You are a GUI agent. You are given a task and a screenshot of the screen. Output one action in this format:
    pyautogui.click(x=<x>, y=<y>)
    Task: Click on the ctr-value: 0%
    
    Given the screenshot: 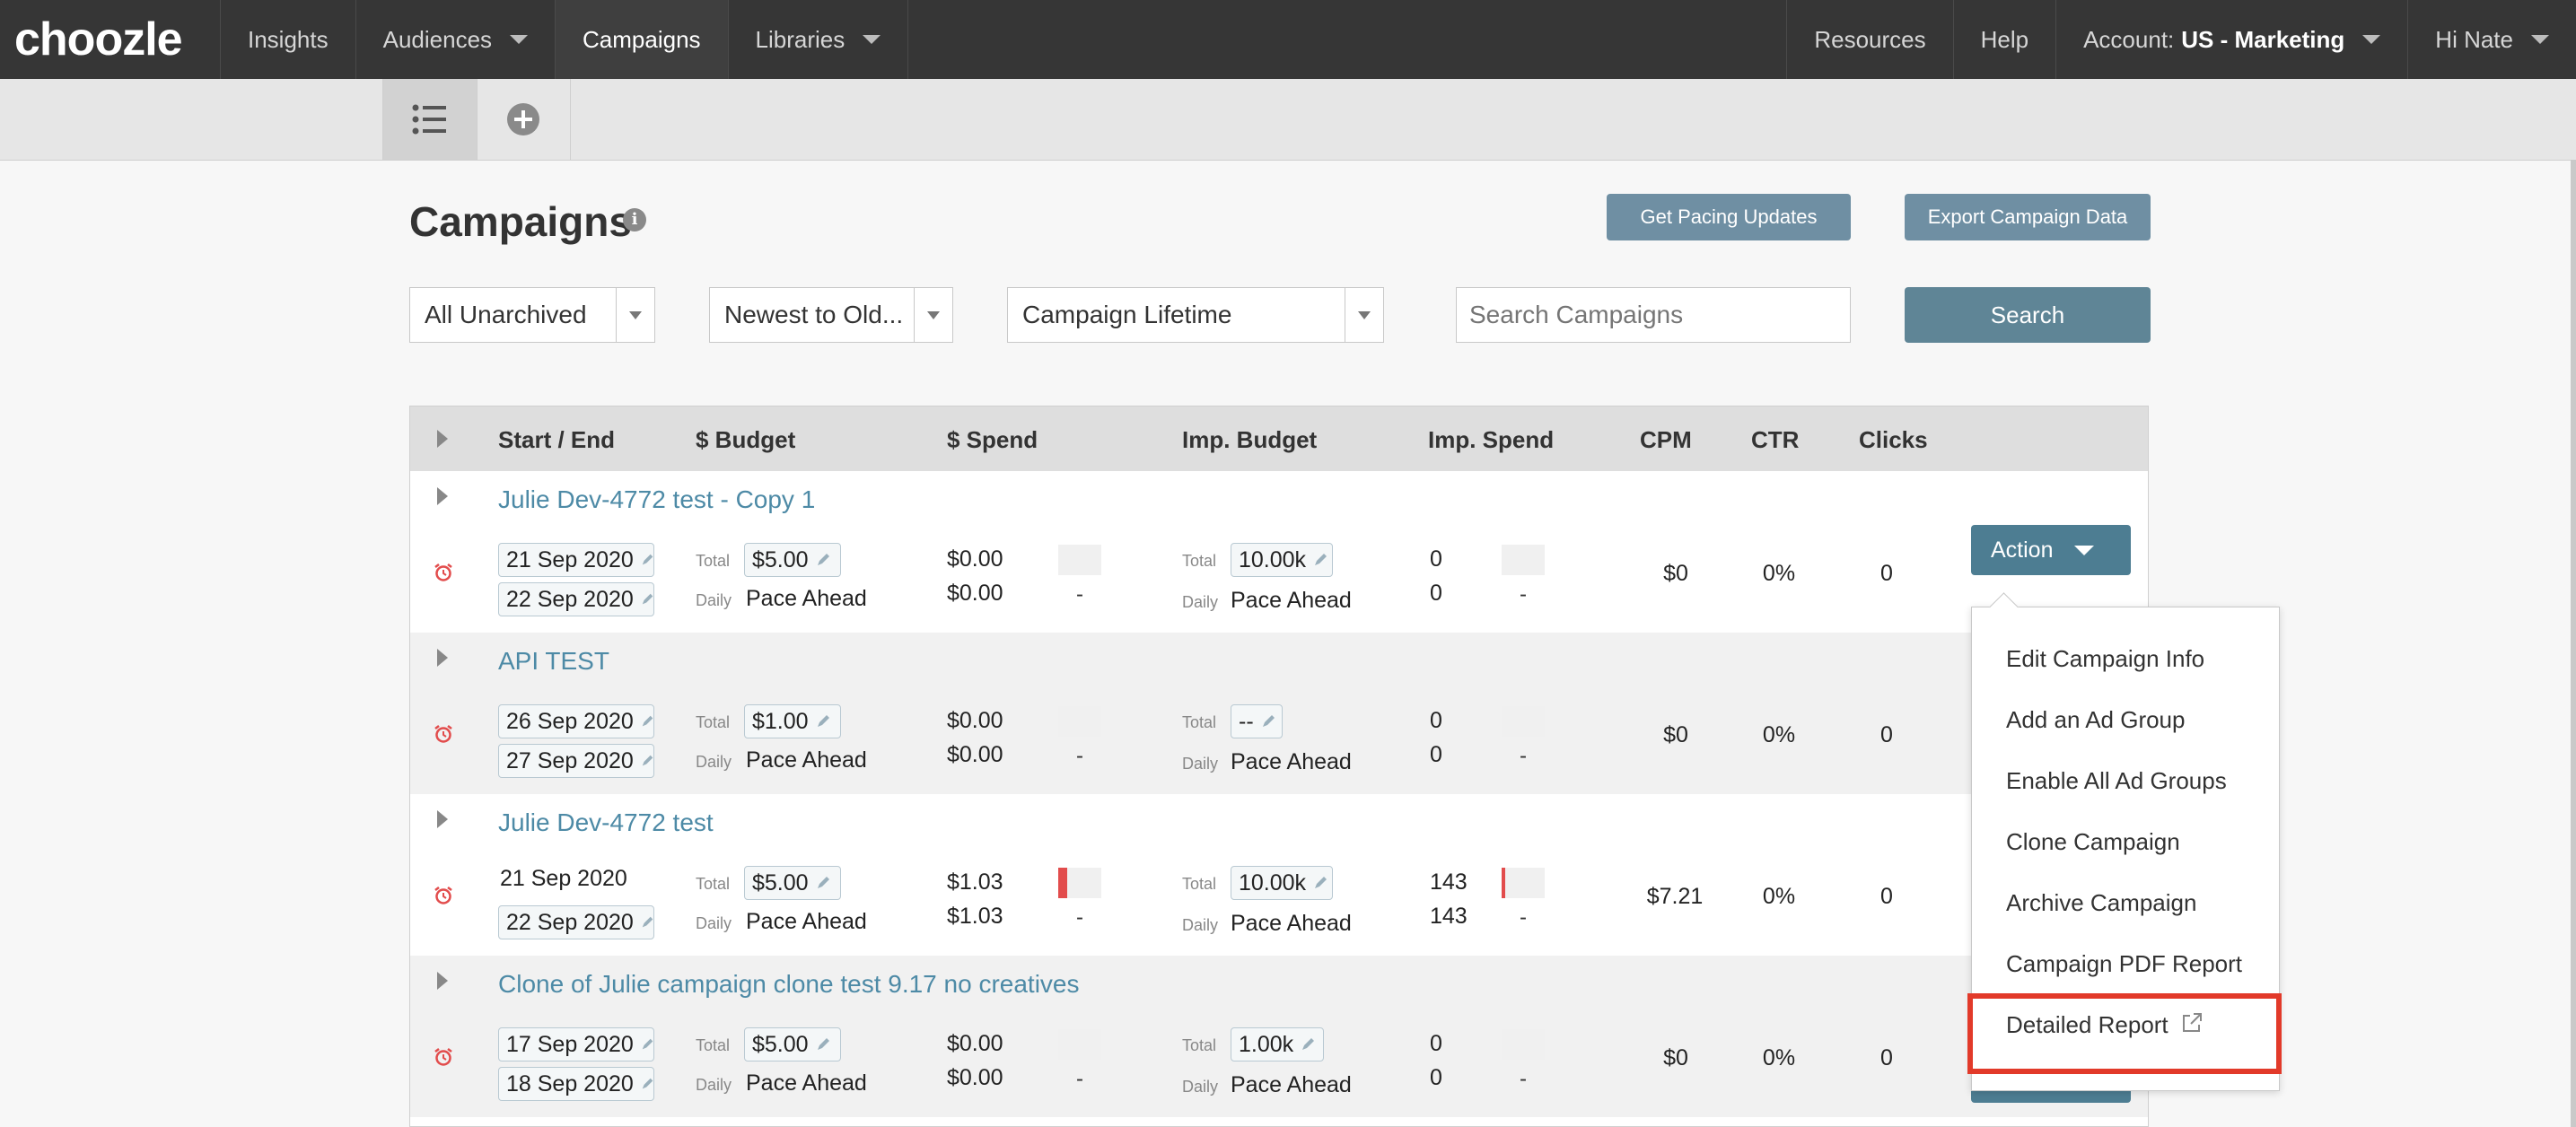 What is the action you would take?
    pyautogui.click(x=1779, y=896)
    